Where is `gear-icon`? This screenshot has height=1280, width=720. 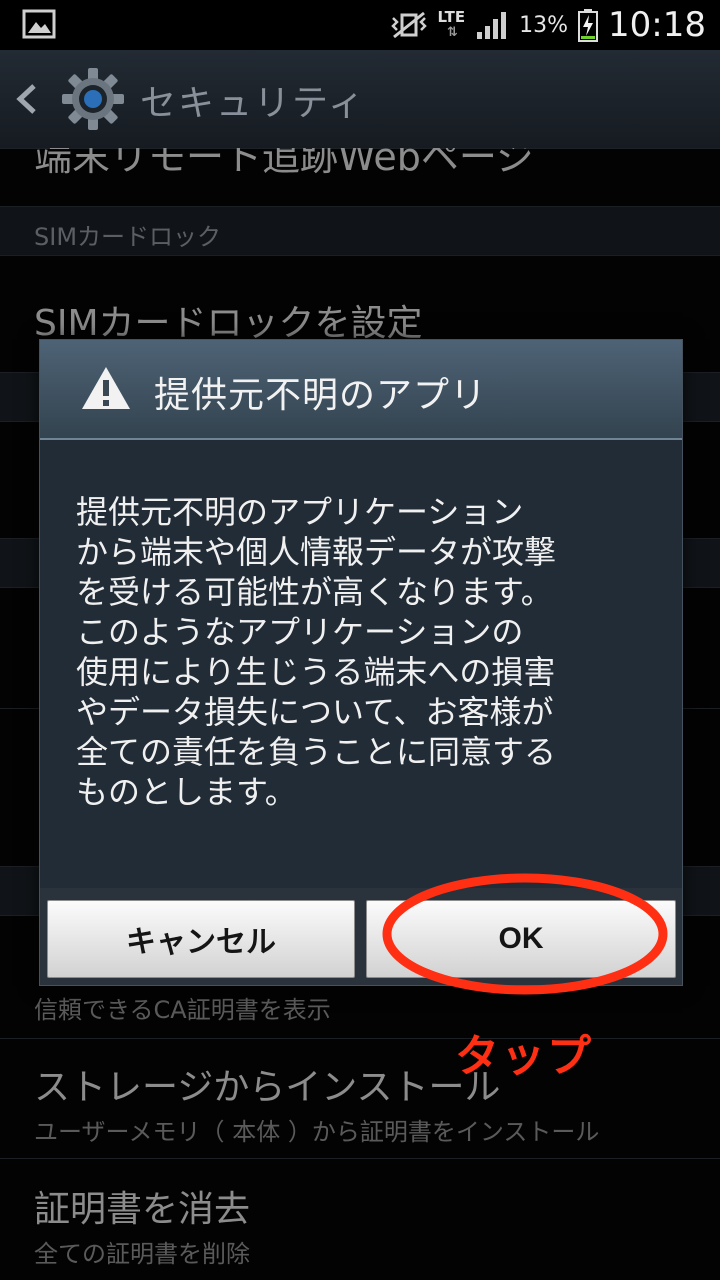
gear-icon is located at coordinates (93, 99).